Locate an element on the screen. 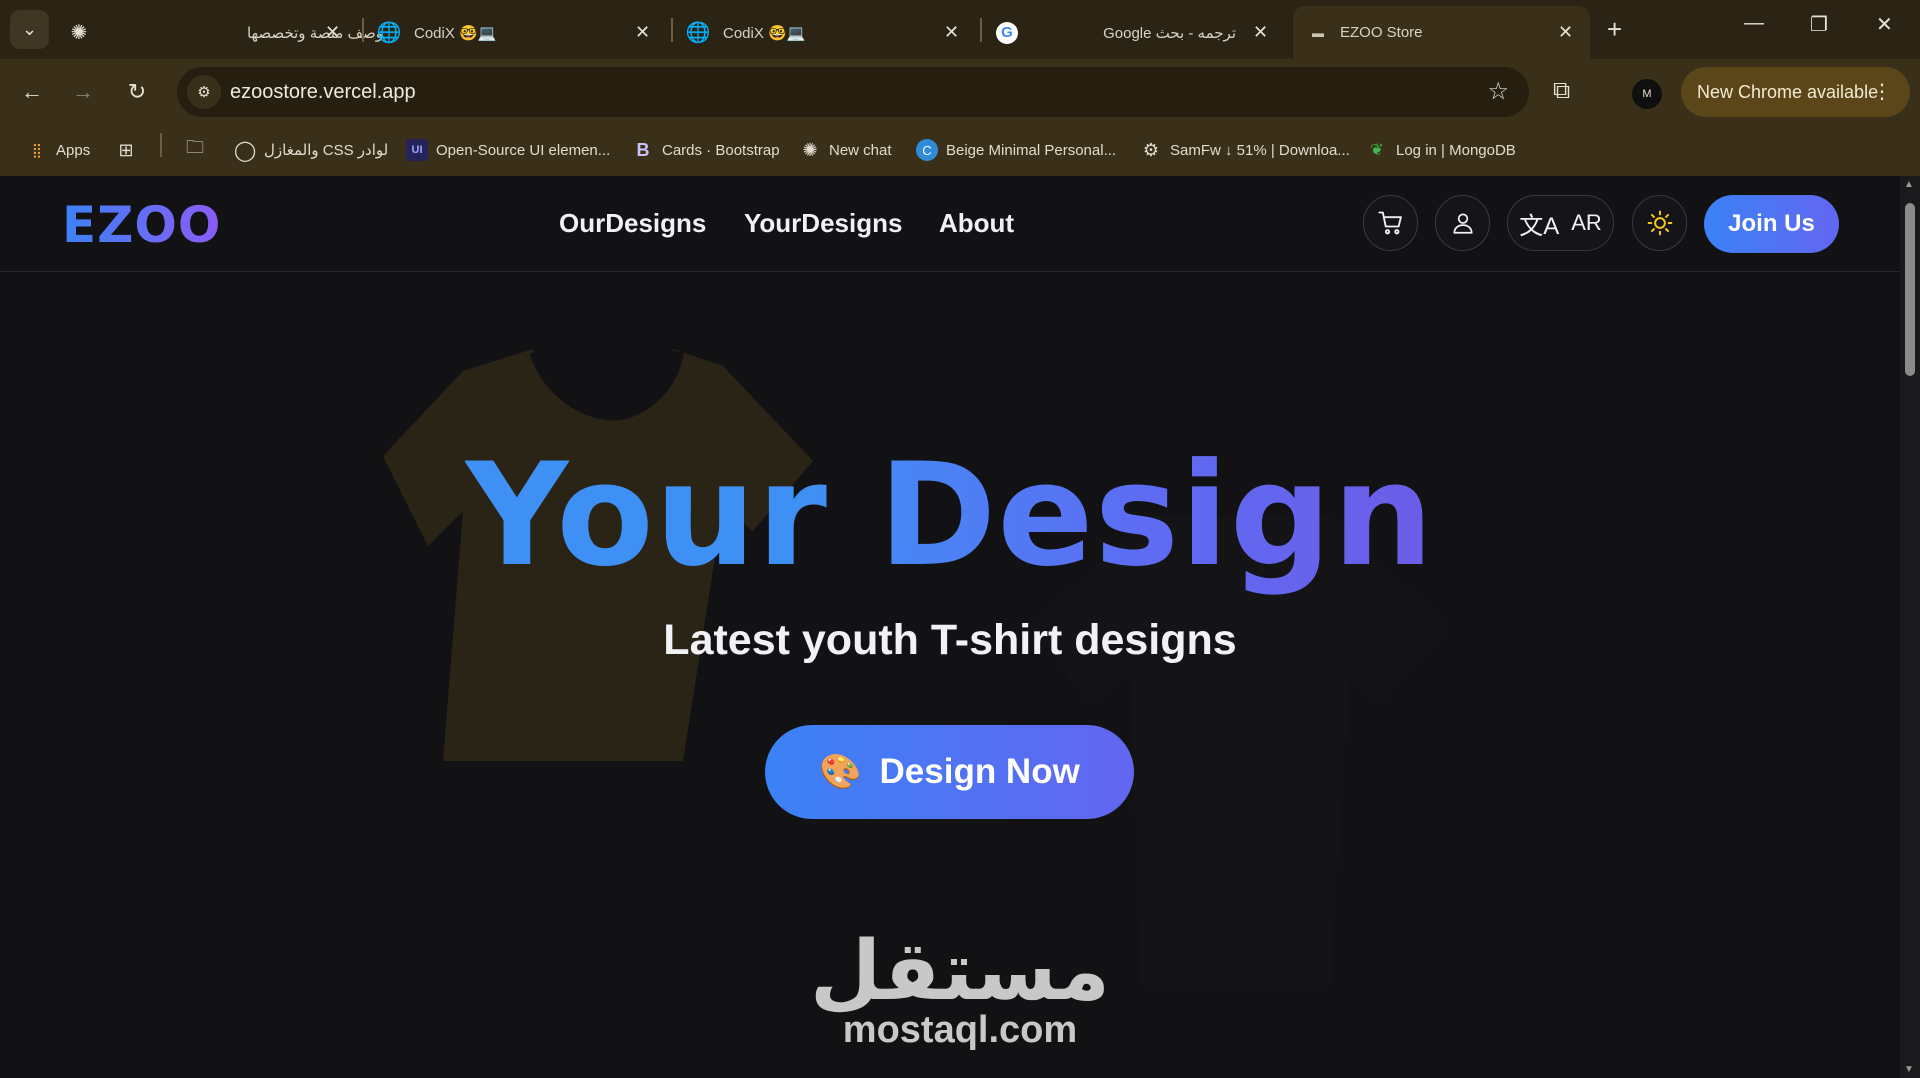 The height and width of the screenshot is (1078, 1920). forward-arrow-icon: → is located at coordinates (83, 92).